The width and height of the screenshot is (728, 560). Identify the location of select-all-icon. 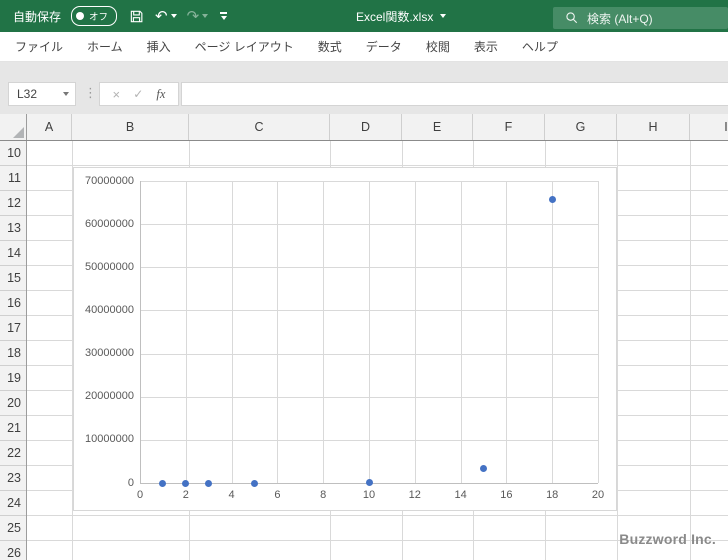
(18, 132).